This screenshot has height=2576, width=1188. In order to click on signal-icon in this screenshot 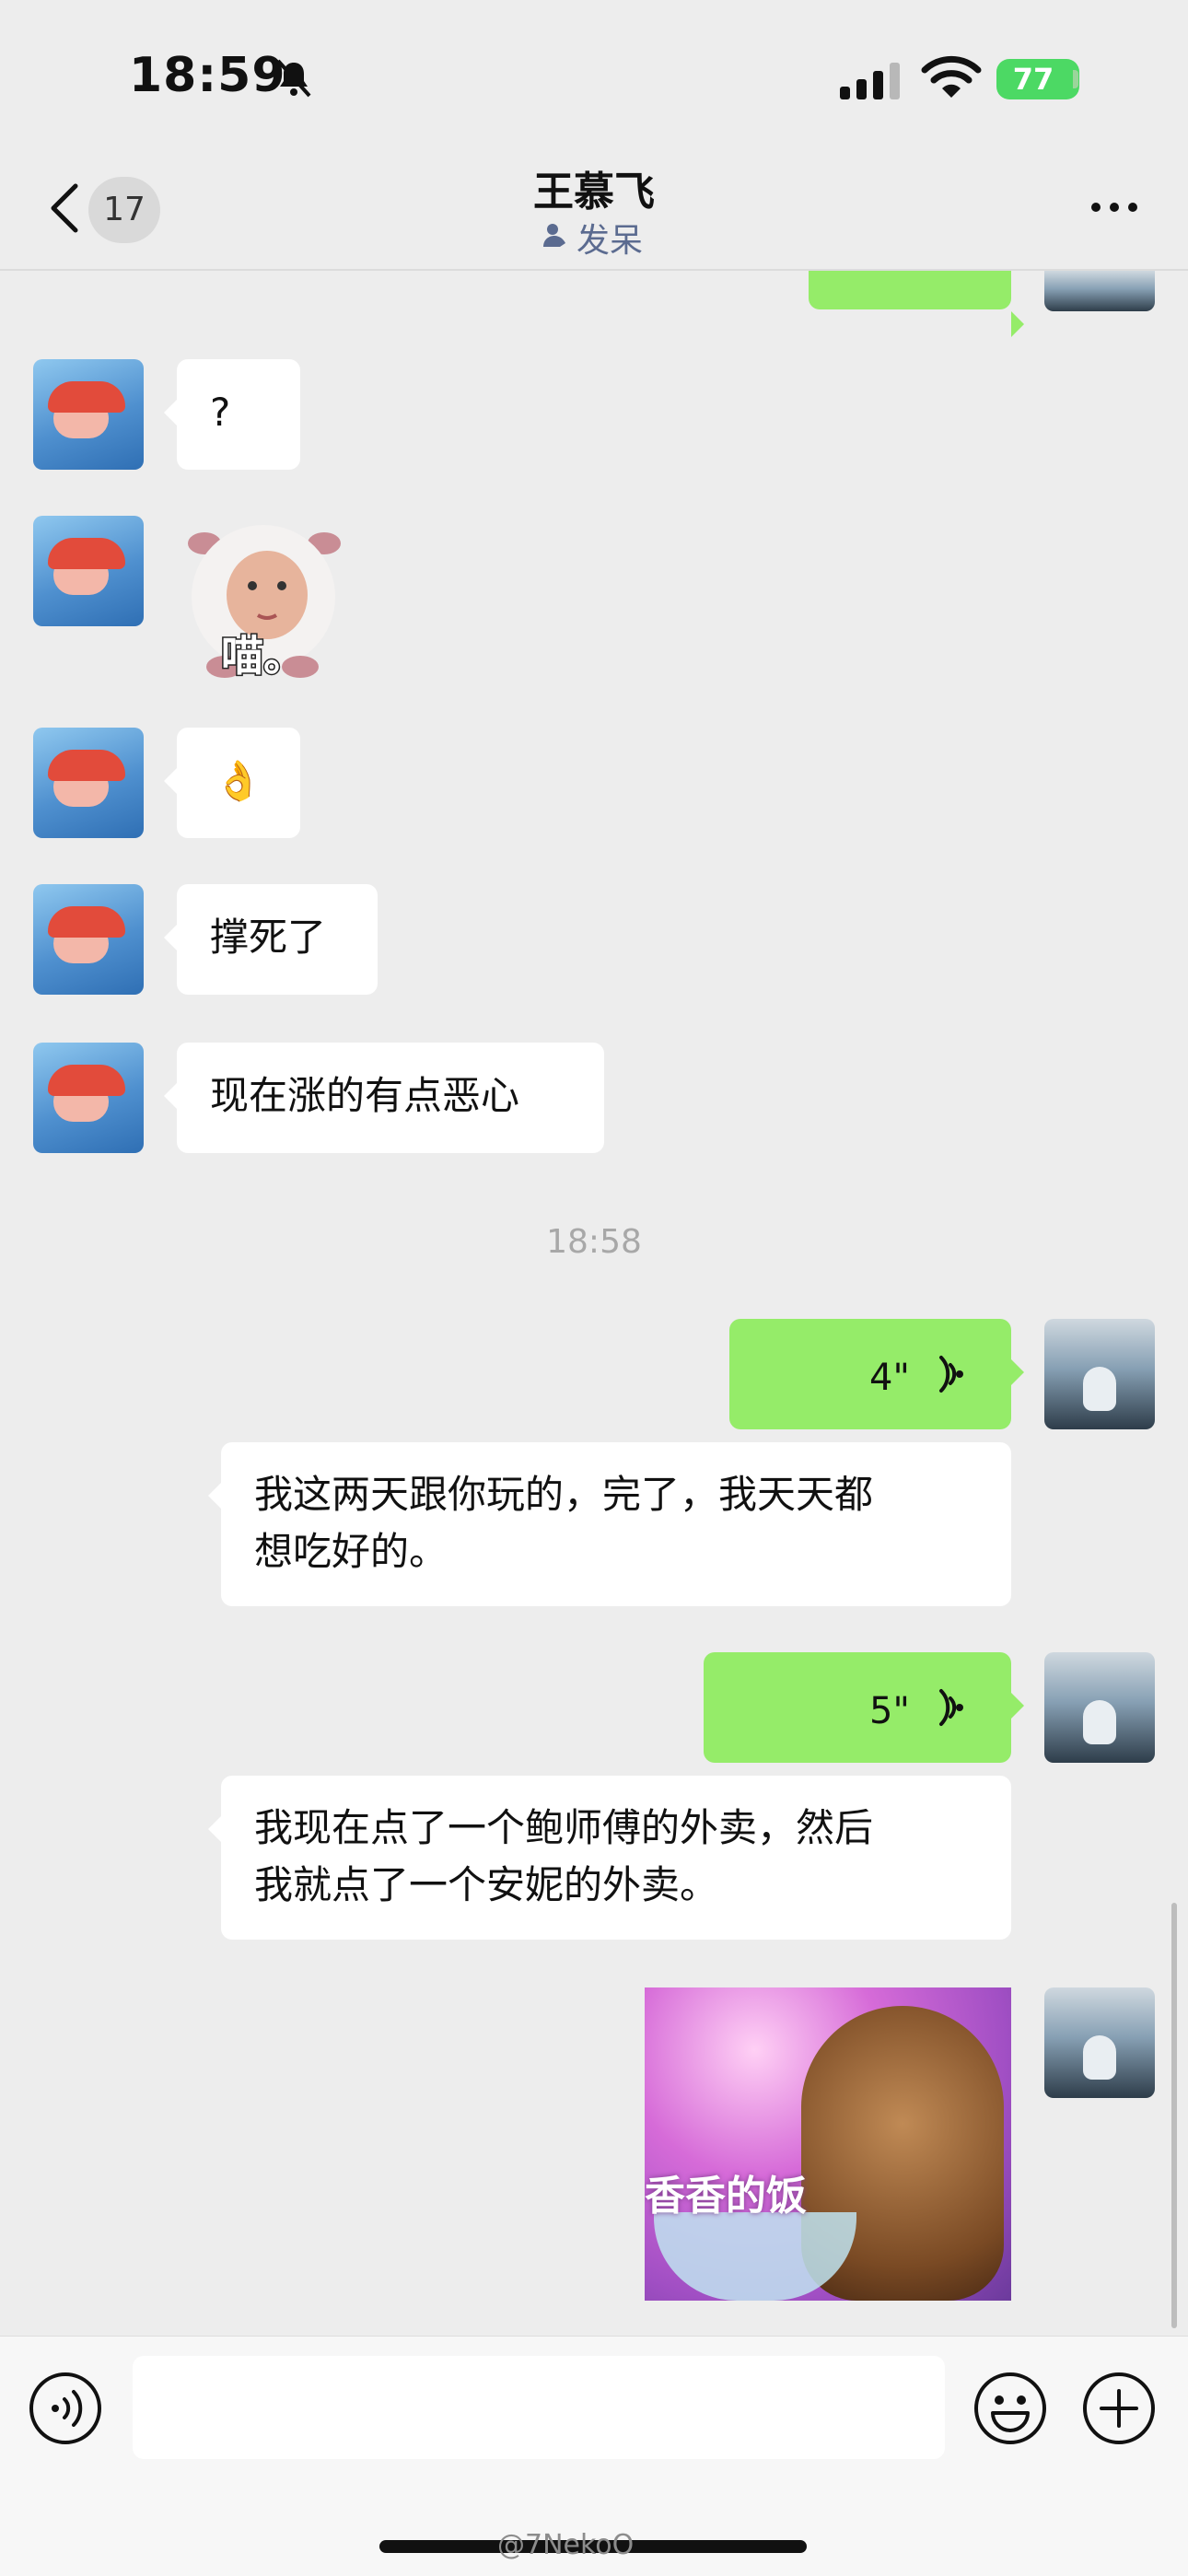, I will do `click(870, 81)`.